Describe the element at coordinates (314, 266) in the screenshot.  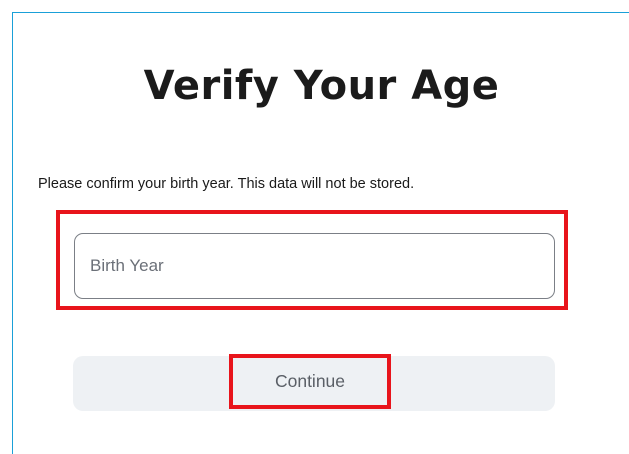
I see `birth-year-input` at that location.